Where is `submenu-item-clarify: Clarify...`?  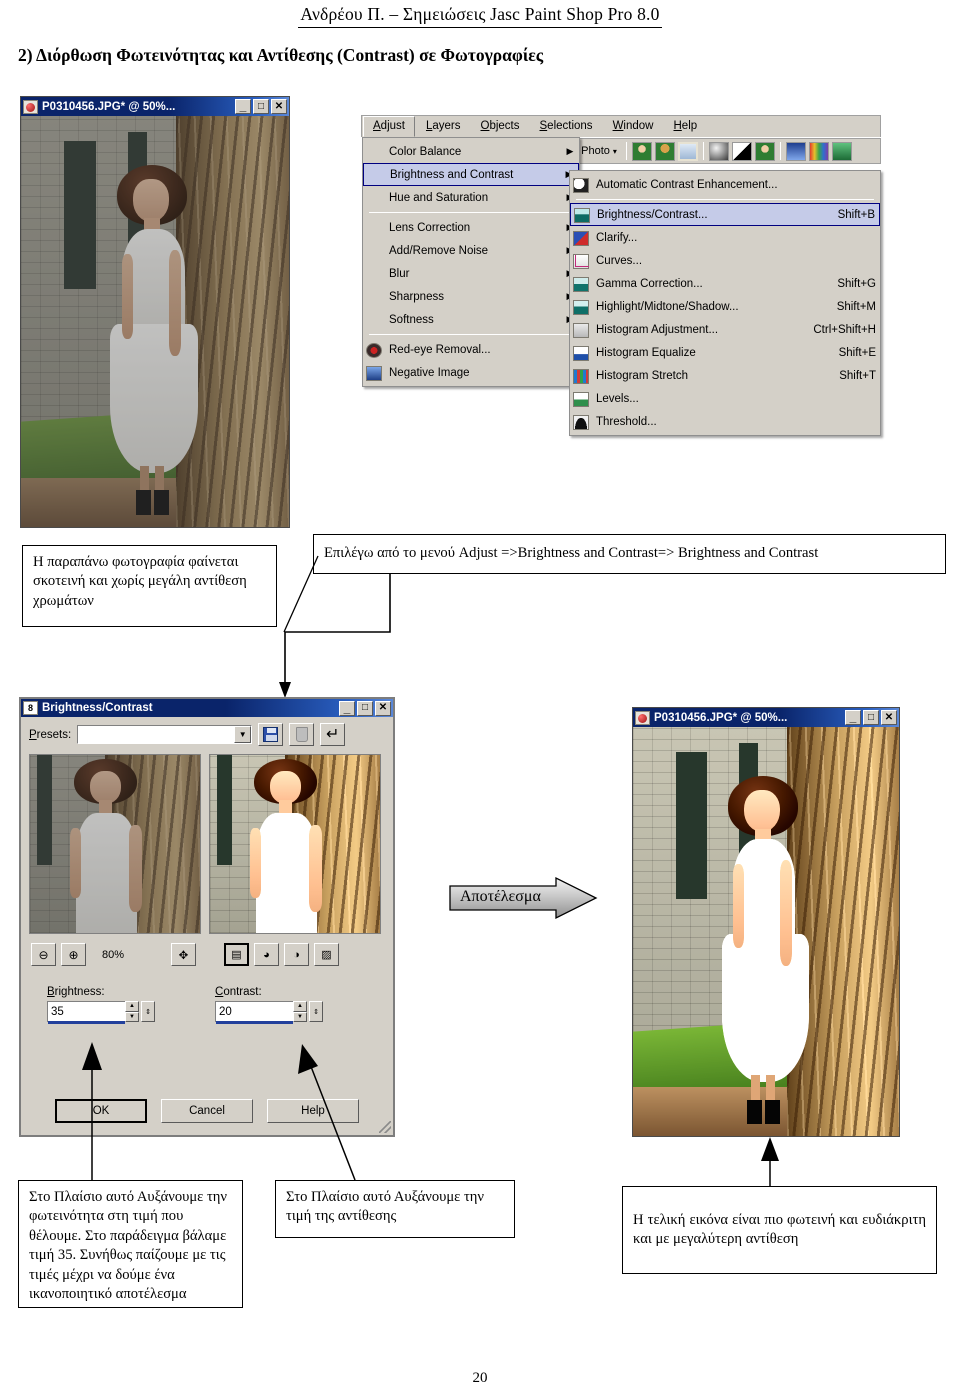
submenu-item-clarify: Clarify... is located at coordinates (725, 237).